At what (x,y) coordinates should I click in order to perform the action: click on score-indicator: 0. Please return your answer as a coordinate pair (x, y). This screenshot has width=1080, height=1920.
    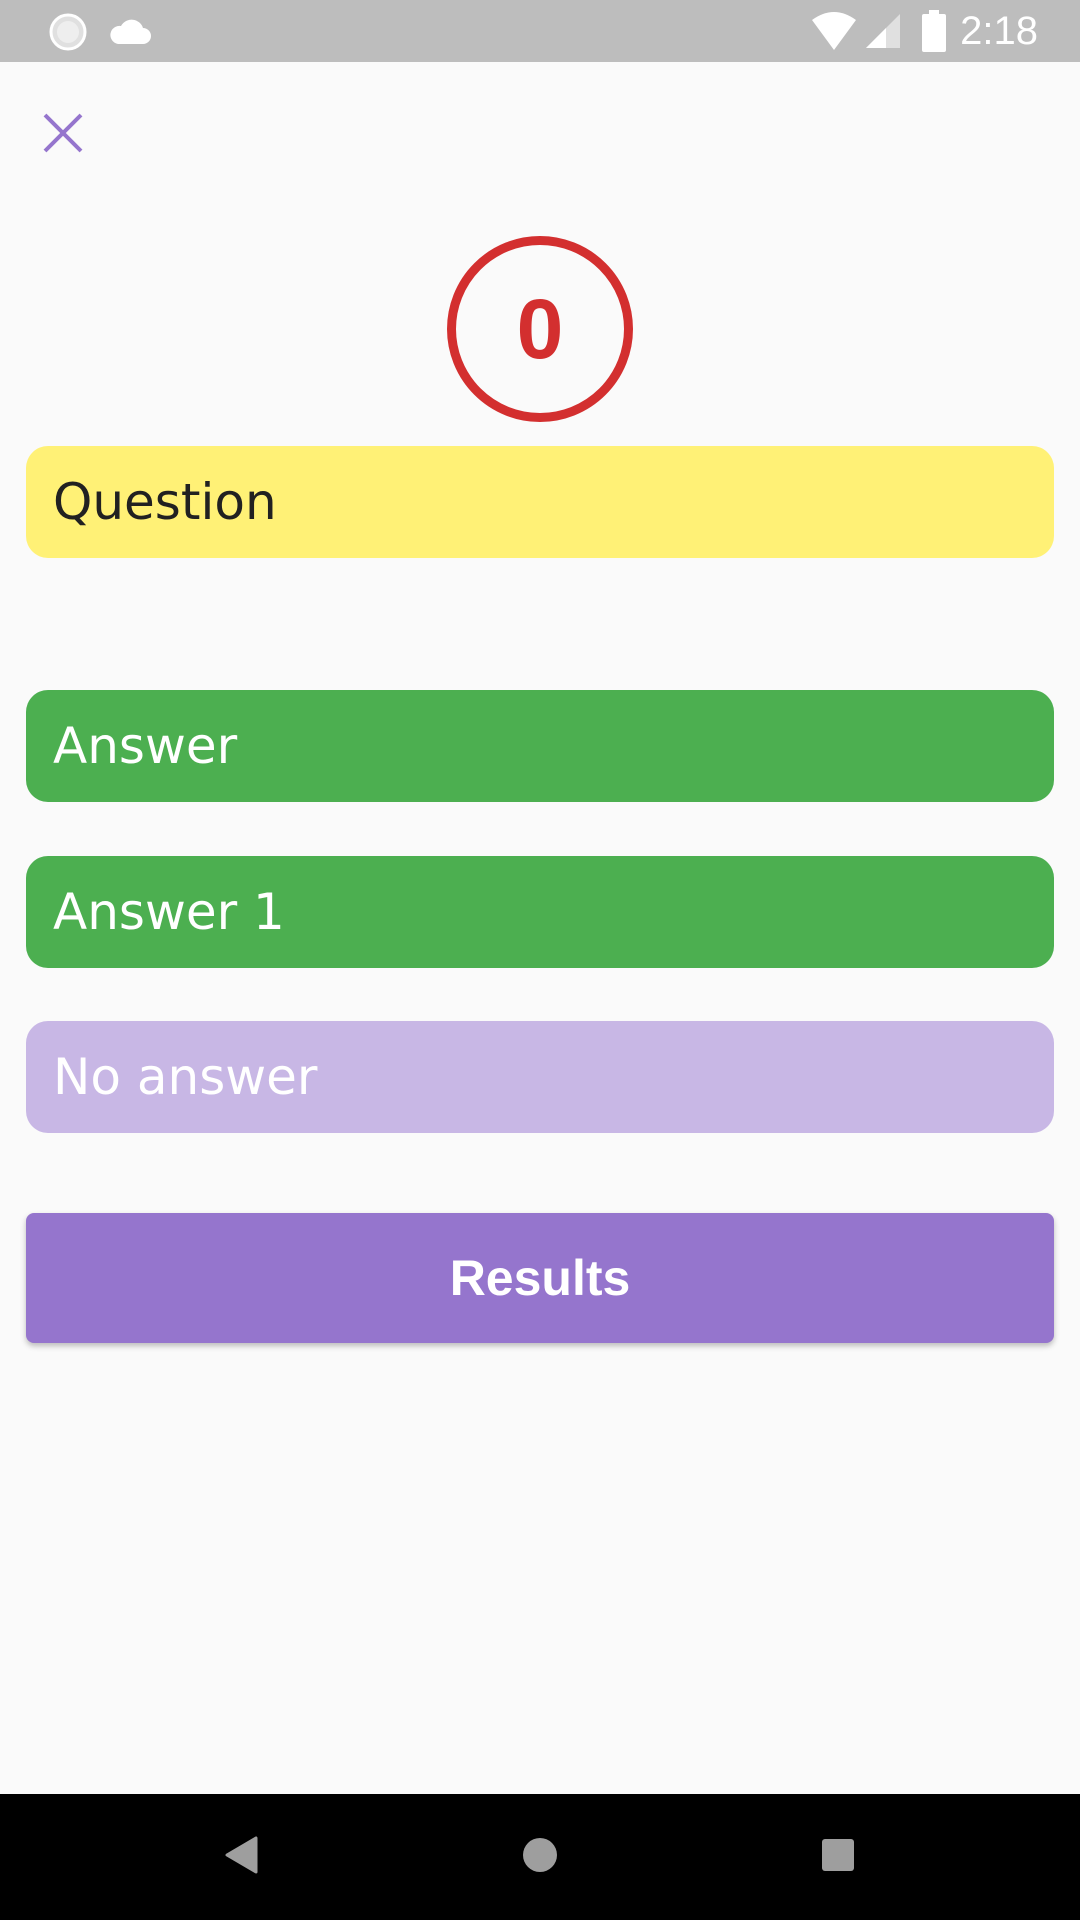
    Looking at the image, I should click on (540, 329).